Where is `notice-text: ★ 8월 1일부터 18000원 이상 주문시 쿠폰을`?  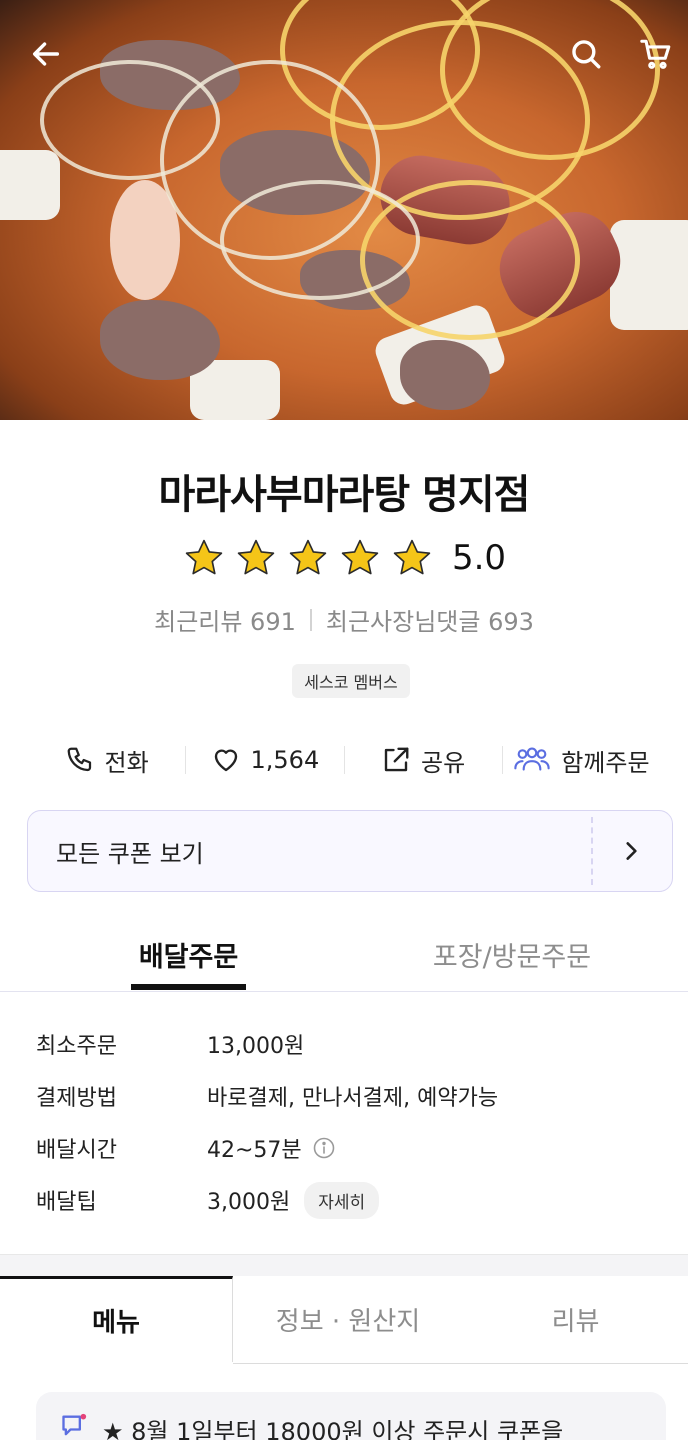 notice-text: ★ 8월 1일부터 18000원 이상 주문시 쿠폰을 is located at coordinates (333, 1429).